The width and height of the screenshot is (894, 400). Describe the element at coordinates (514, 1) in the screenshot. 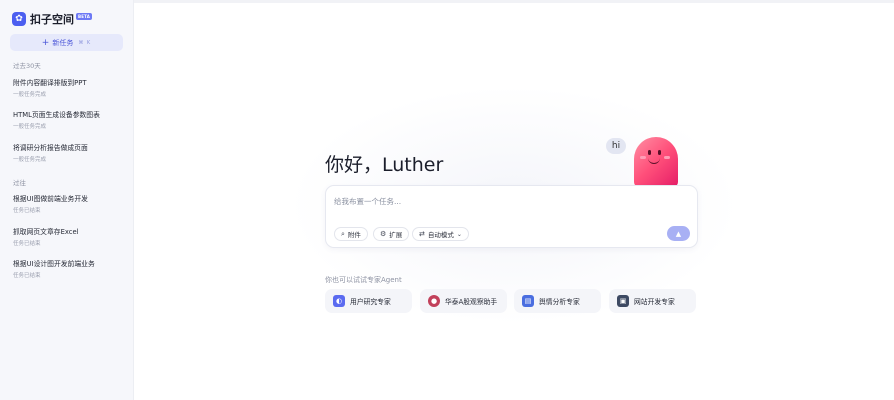

I see `top-divider` at that location.